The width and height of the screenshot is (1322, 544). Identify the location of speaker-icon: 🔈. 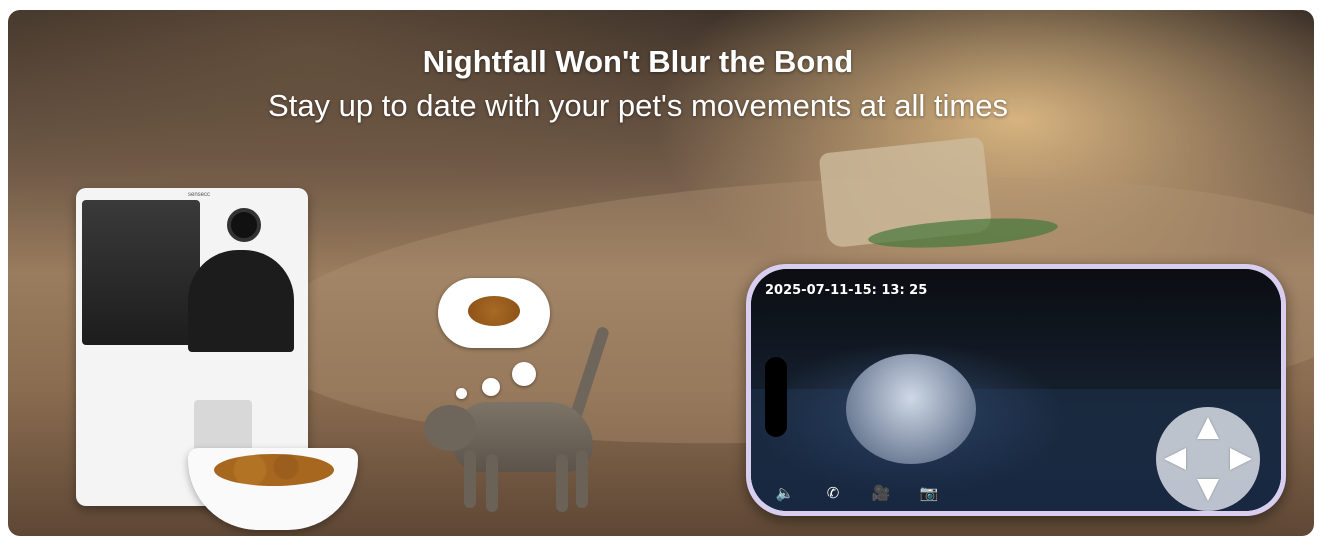
(785, 493).